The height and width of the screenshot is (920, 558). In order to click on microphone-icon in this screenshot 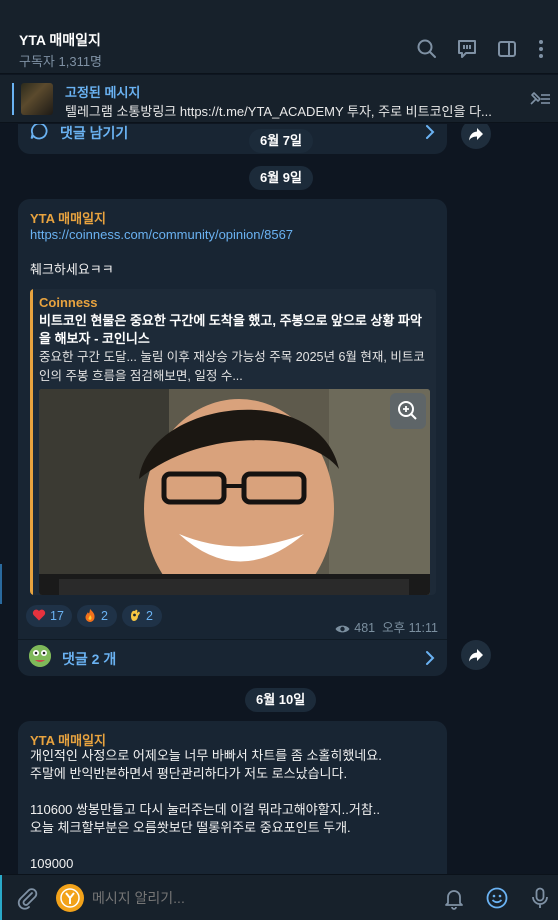, I will do `click(540, 898)`.